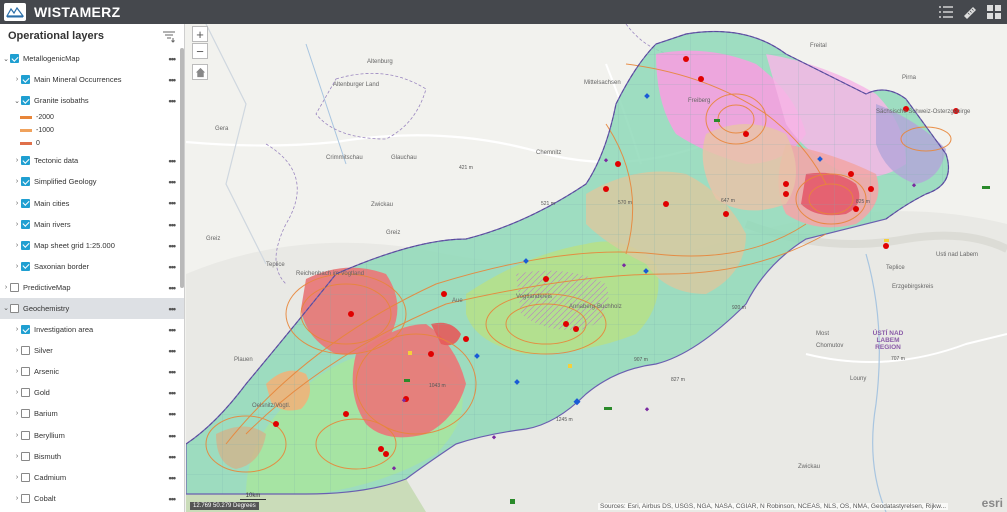 This screenshot has width=1007, height=512. I want to click on layer-row: › Cobalt •••, so click(92, 498).